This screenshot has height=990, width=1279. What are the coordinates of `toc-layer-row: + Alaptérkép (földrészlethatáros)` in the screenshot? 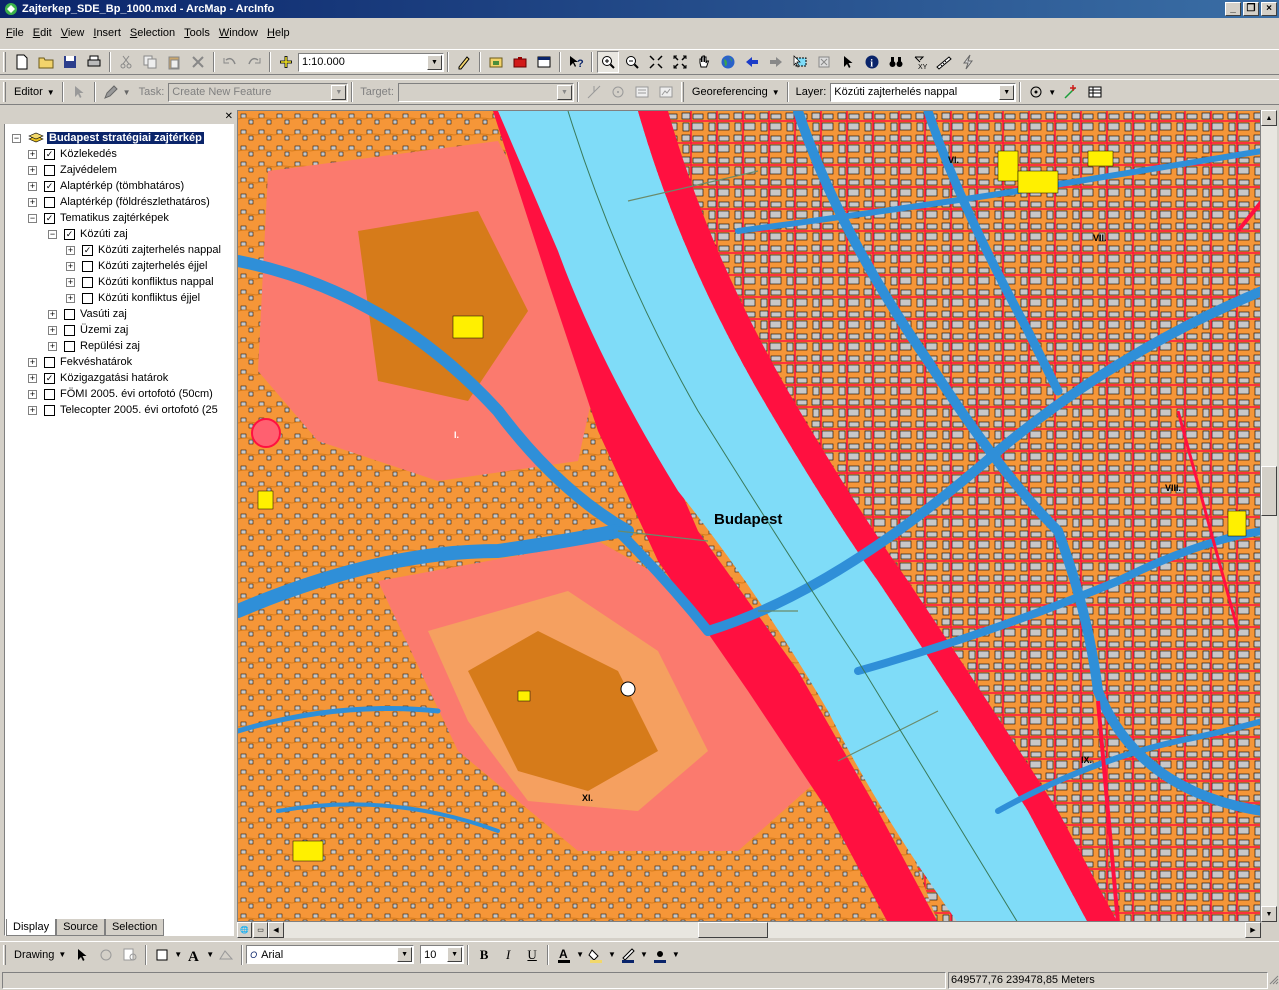 It's located at (119, 202).